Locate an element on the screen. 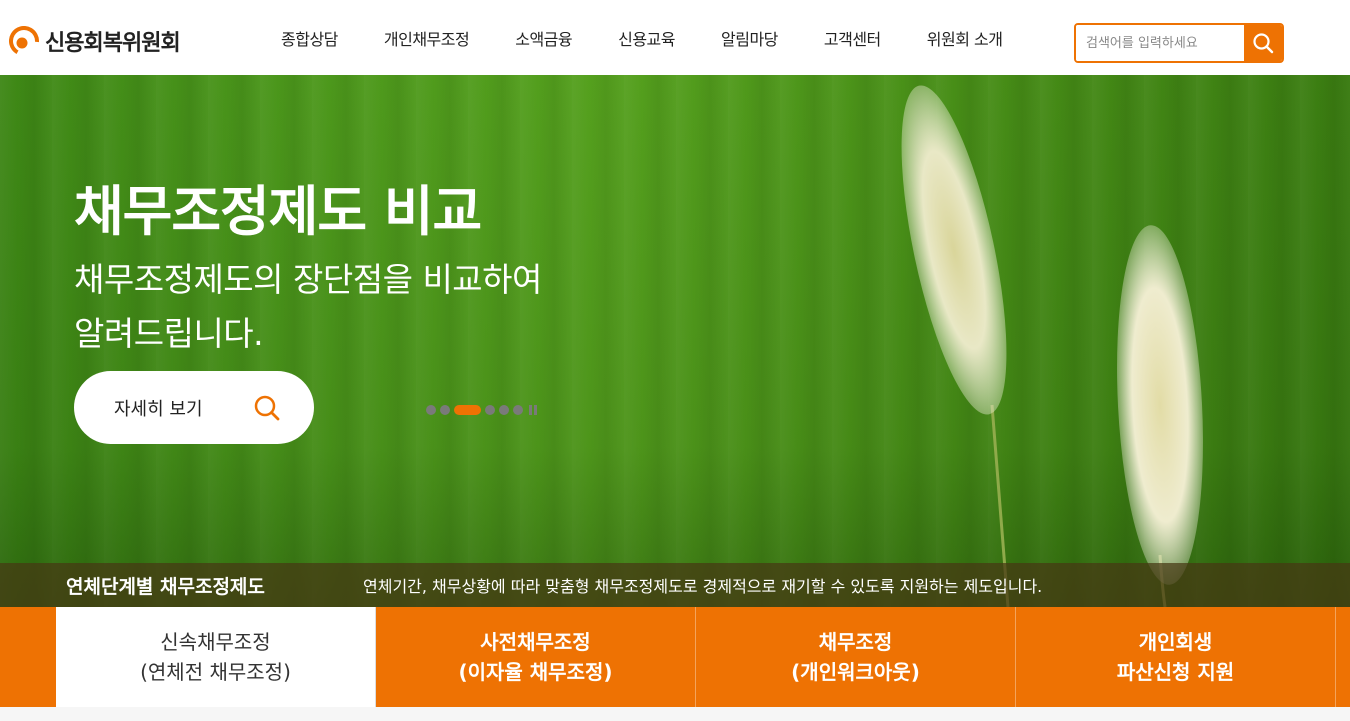 The image size is (1350, 721). tab-label-line2: 파산신청 지원 is located at coordinates (1175, 672).